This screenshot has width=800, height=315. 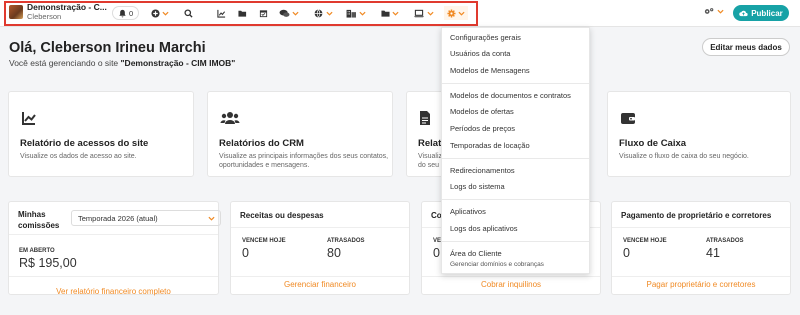 What do you see at coordinates (230, 118) in the screenshot?
I see `users-icon` at bounding box center [230, 118].